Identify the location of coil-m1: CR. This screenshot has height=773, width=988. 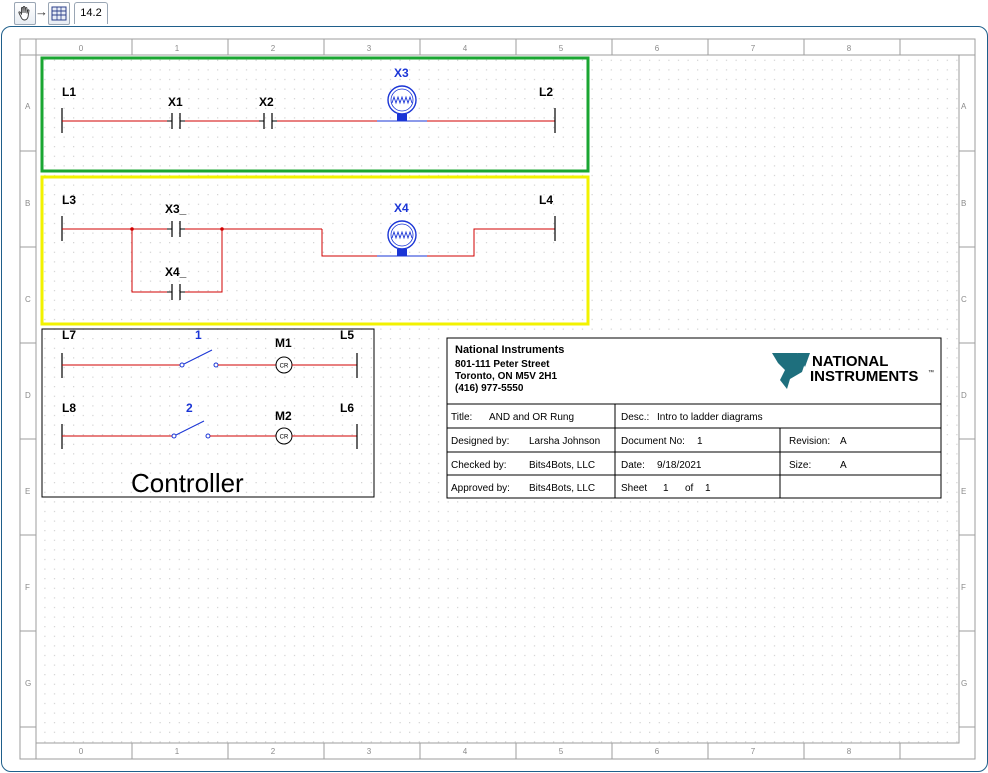
(284, 365).